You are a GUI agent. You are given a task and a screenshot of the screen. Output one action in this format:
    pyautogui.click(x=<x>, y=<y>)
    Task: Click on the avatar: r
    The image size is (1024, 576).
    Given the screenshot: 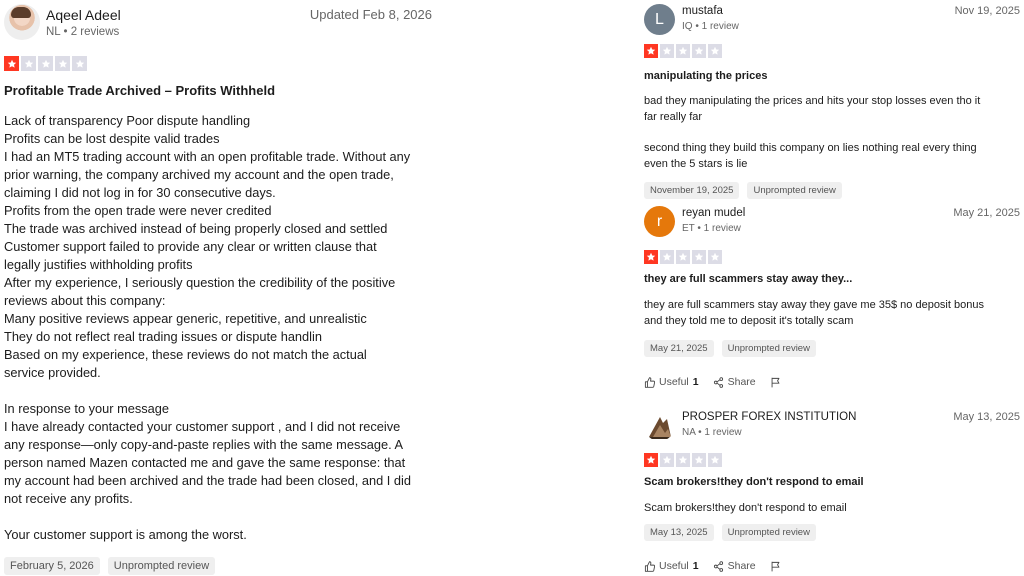 What is the action you would take?
    pyautogui.click(x=659, y=221)
    